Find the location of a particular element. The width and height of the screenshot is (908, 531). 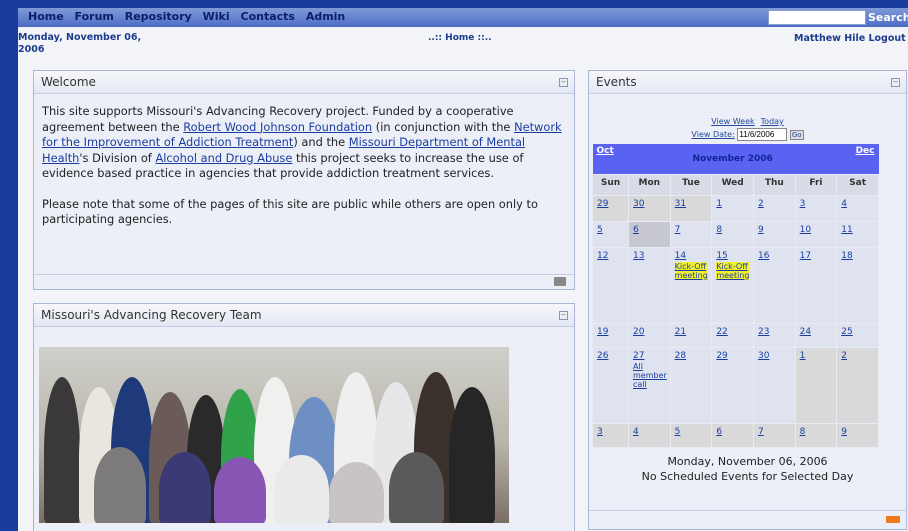

go-button: Go is located at coordinates (796, 135).